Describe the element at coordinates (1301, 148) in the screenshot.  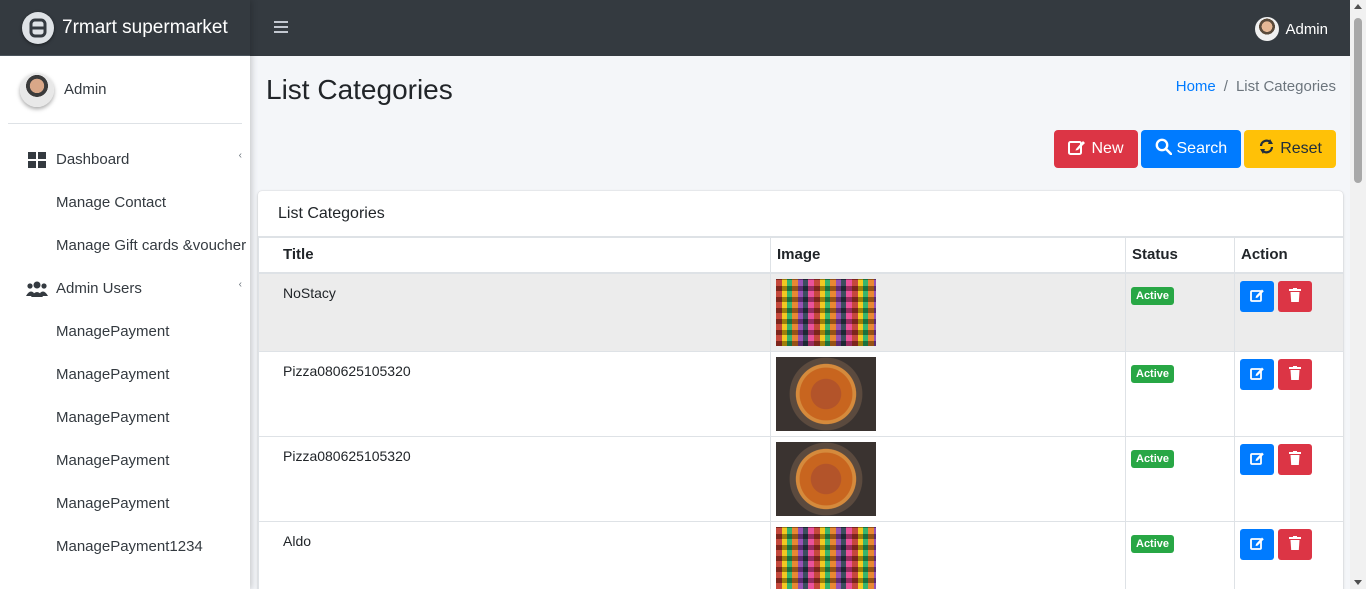
I see `reset-button-label: Reset` at that location.